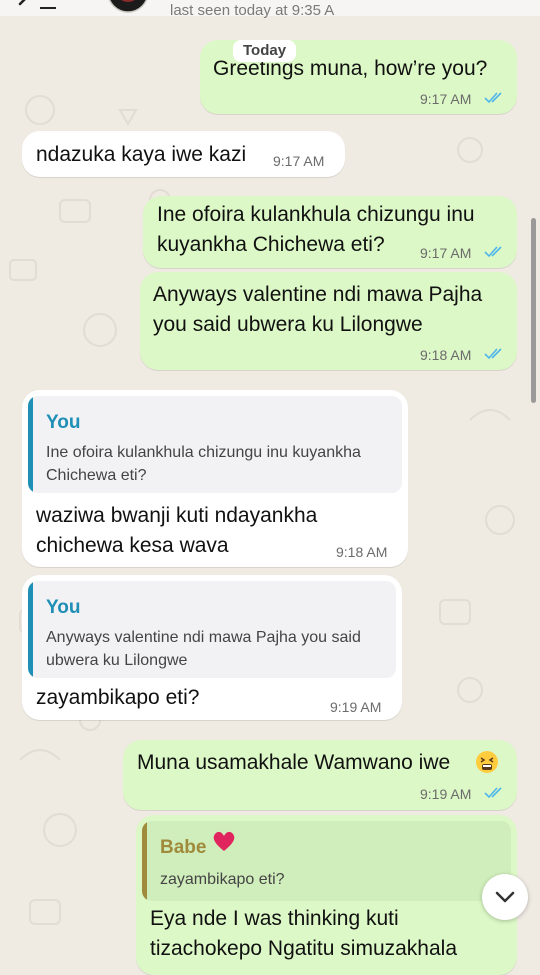 This screenshot has height=975, width=540. What do you see at coordinates (265, 51) in the screenshot?
I see `date-chip: Today` at bounding box center [265, 51].